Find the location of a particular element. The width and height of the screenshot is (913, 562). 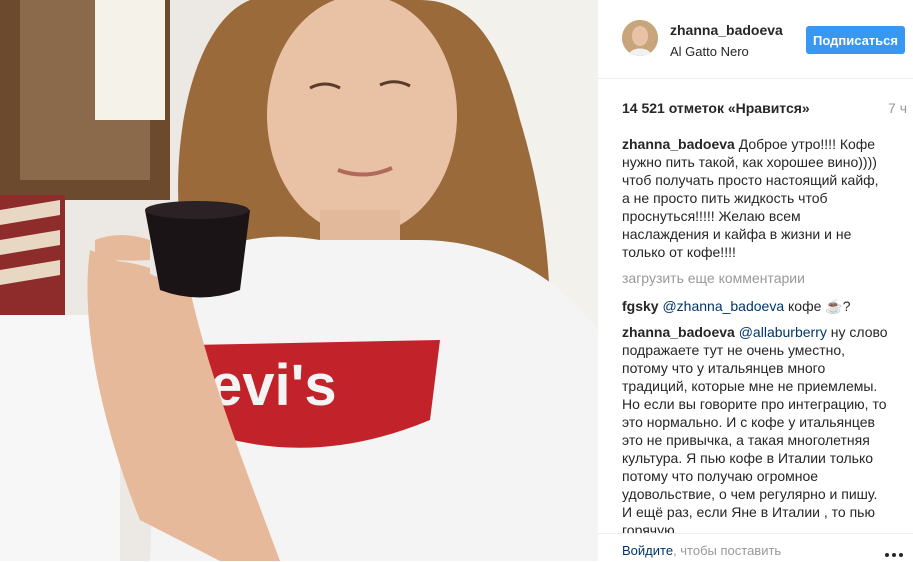

load-more-comments: загрузить еще комментарии is located at coordinates (756, 278).